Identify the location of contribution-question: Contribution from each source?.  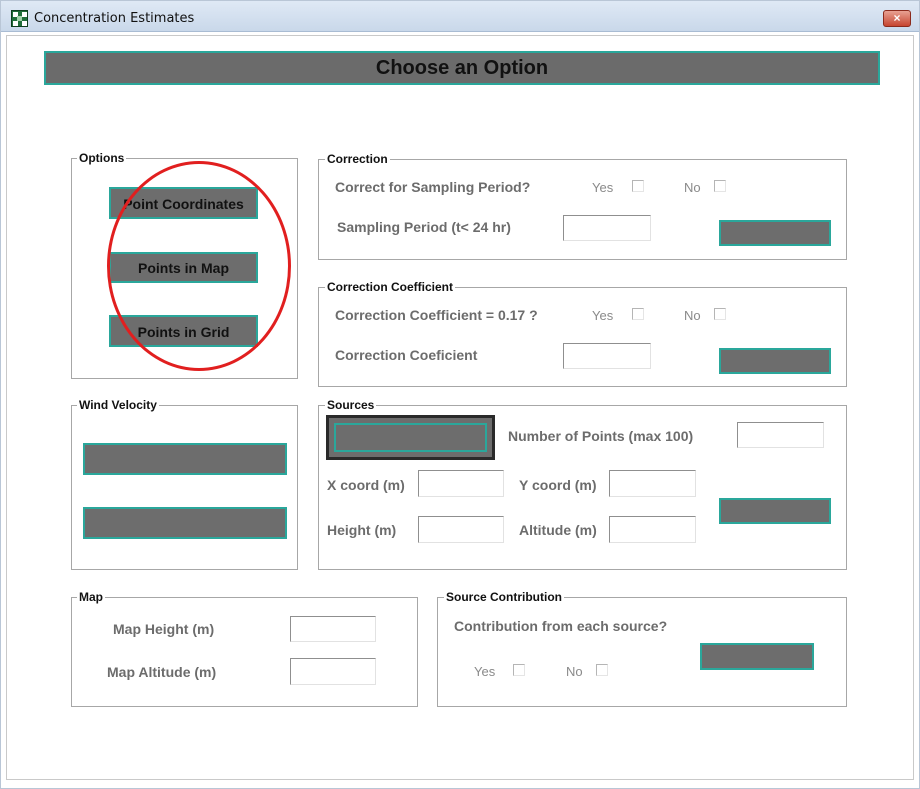
(561, 626).